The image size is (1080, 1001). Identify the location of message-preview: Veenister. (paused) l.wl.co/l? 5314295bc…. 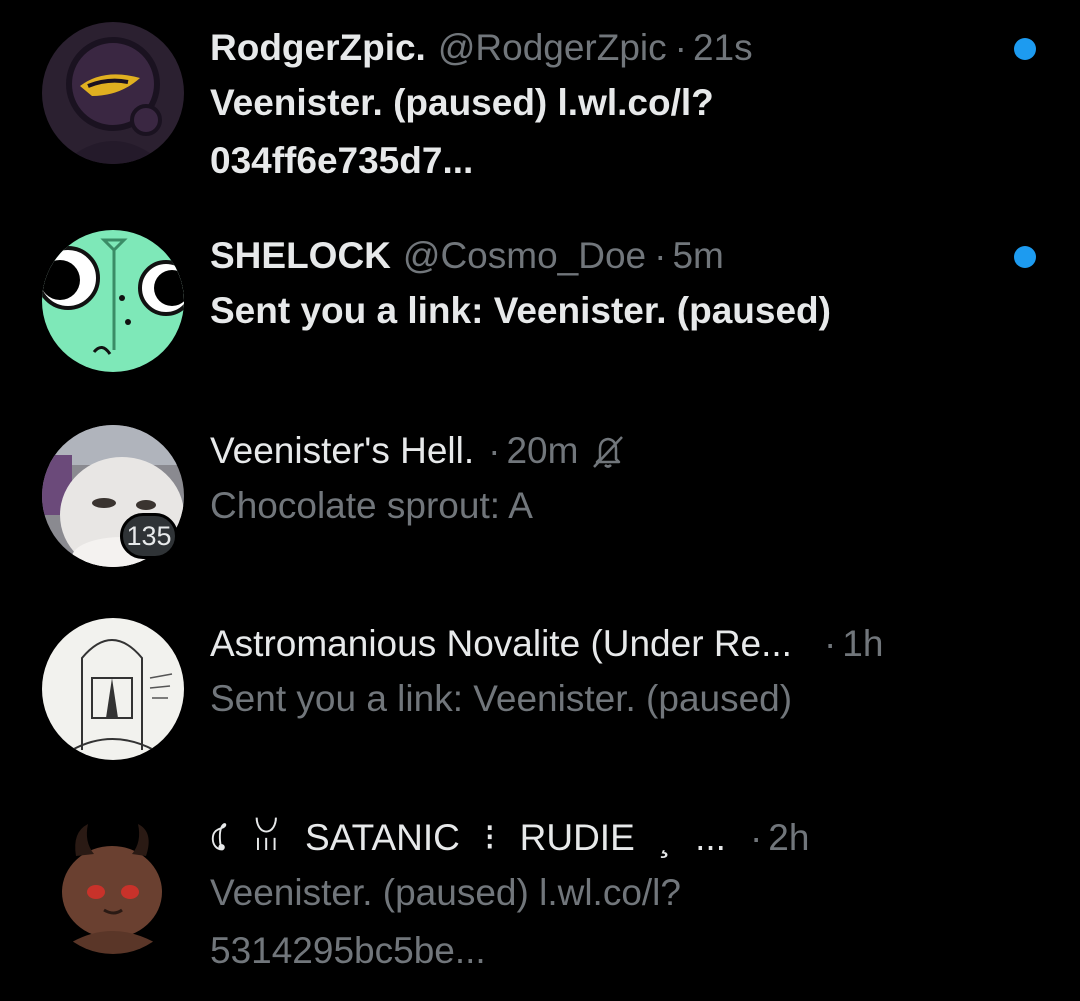
(445, 921).